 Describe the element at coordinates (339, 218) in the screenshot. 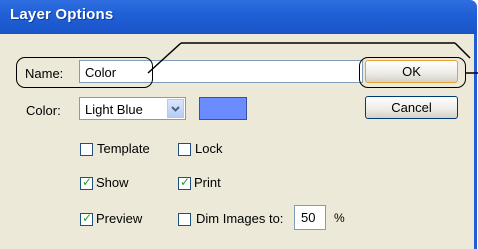

I see `percent-unit: %` at that location.